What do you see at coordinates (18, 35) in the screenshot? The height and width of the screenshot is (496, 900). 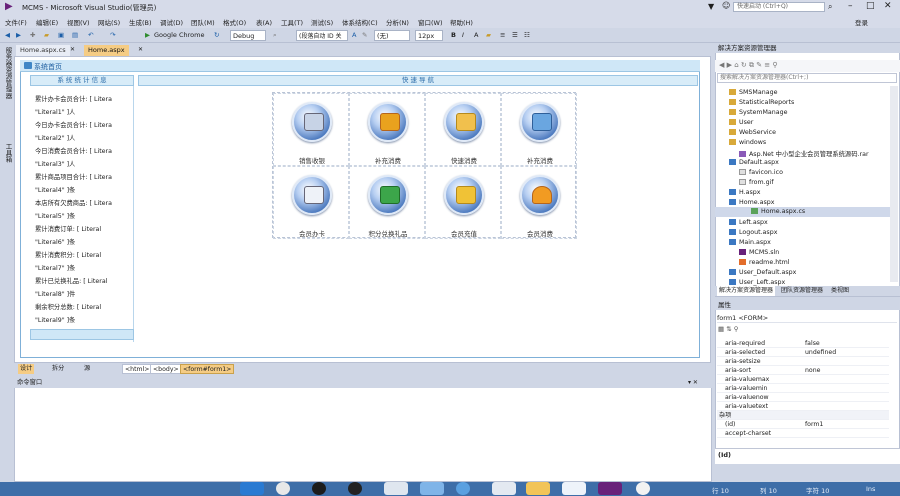 I see `forward-icon: ▶` at bounding box center [18, 35].